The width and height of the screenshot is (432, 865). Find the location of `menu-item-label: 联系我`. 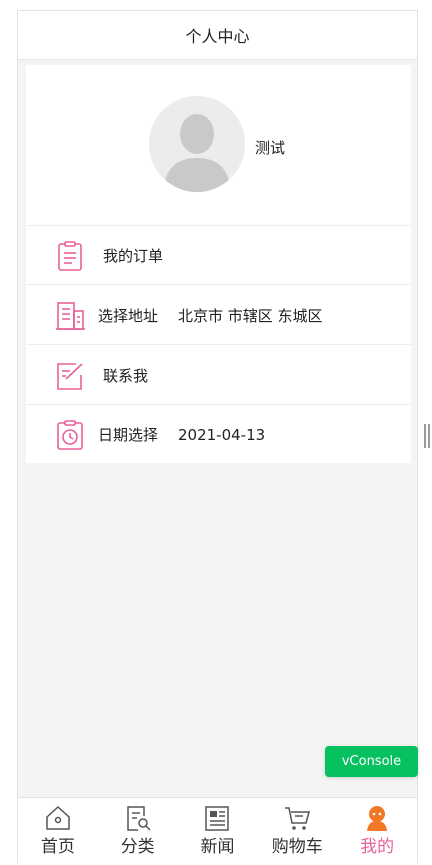

menu-item-label: 联系我 is located at coordinates (126, 375).